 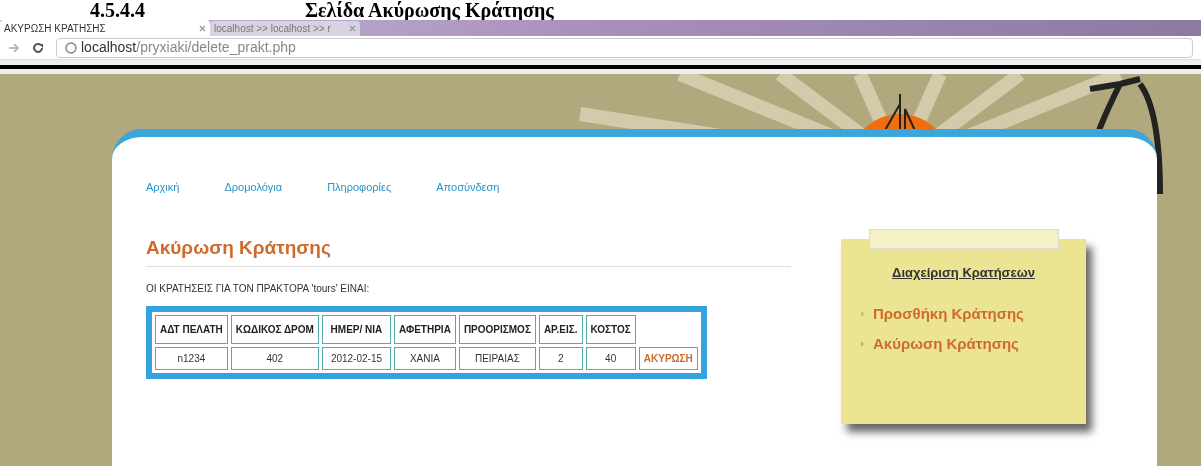 What do you see at coordinates (425, 358) in the screenshot?
I see `table-cell: ΧΑΝΙΑ` at bounding box center [425, 358].